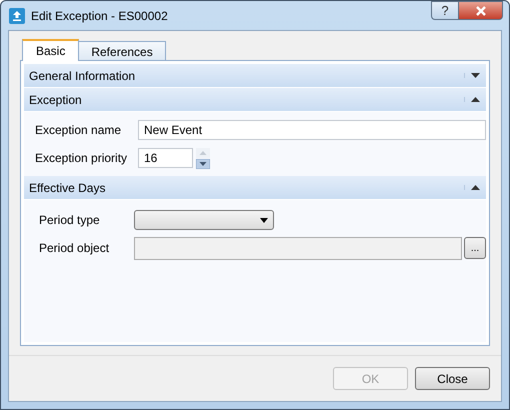 This screenshot has width=510, height=410. What do you see at coordinates (122, 51) in the screenshot?
I see `tab: References` at bounding box center [122, 51].